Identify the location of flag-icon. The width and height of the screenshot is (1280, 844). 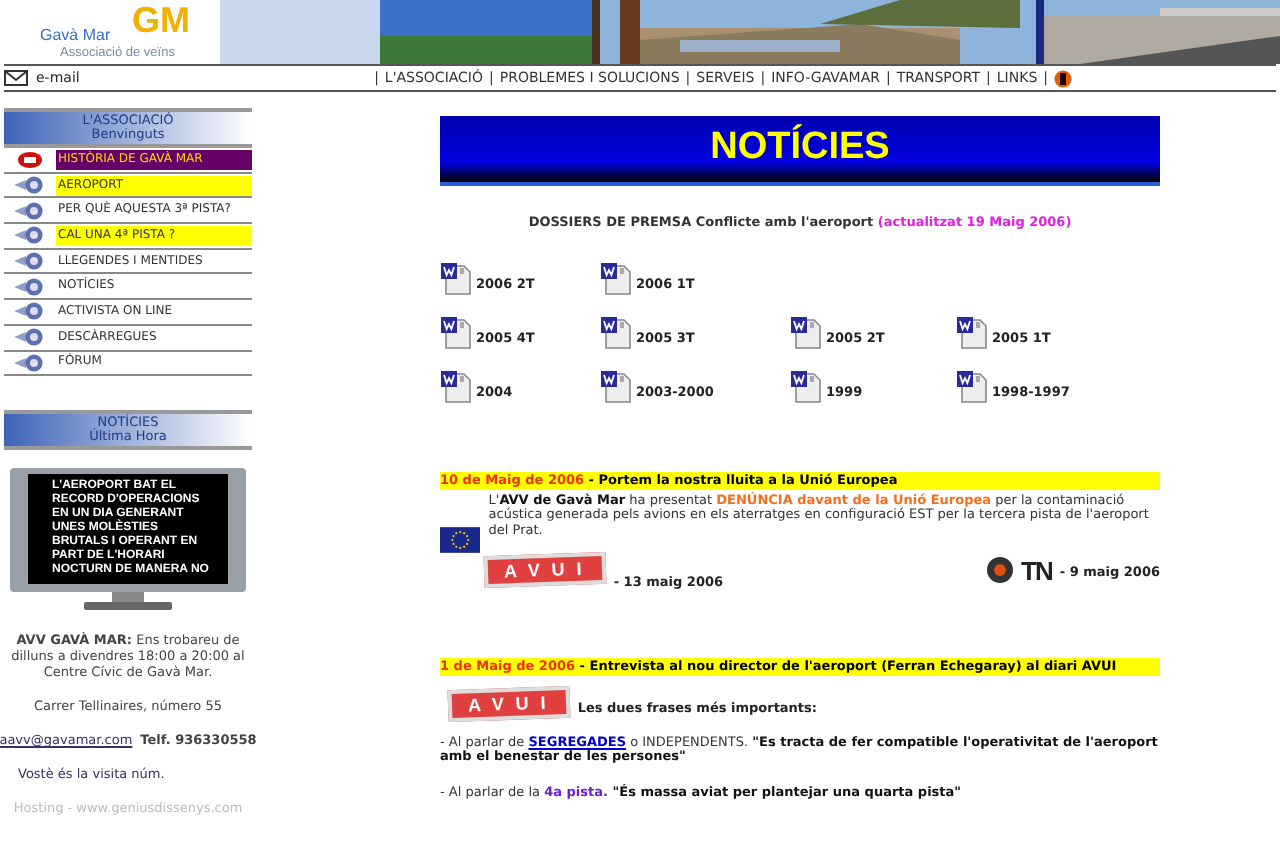
(1063, 78).